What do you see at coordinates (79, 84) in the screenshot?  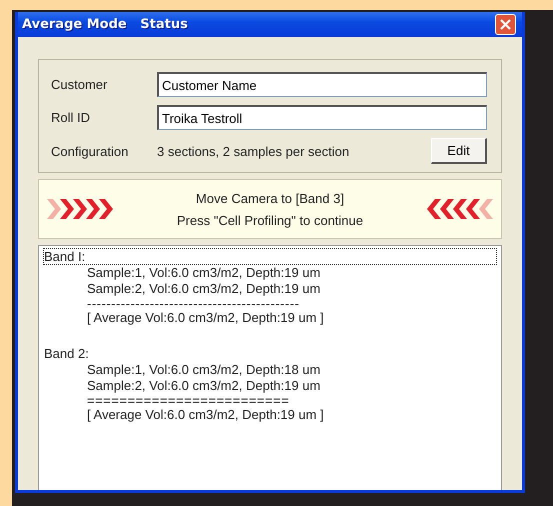 I see `field-label: Customer` at bounding box center [79, 84].